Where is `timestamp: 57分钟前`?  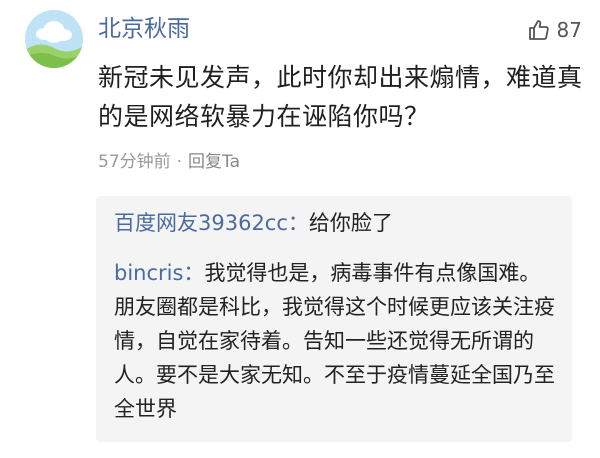 timestamp: 57分钟前 is located at coordinates (134, 162).